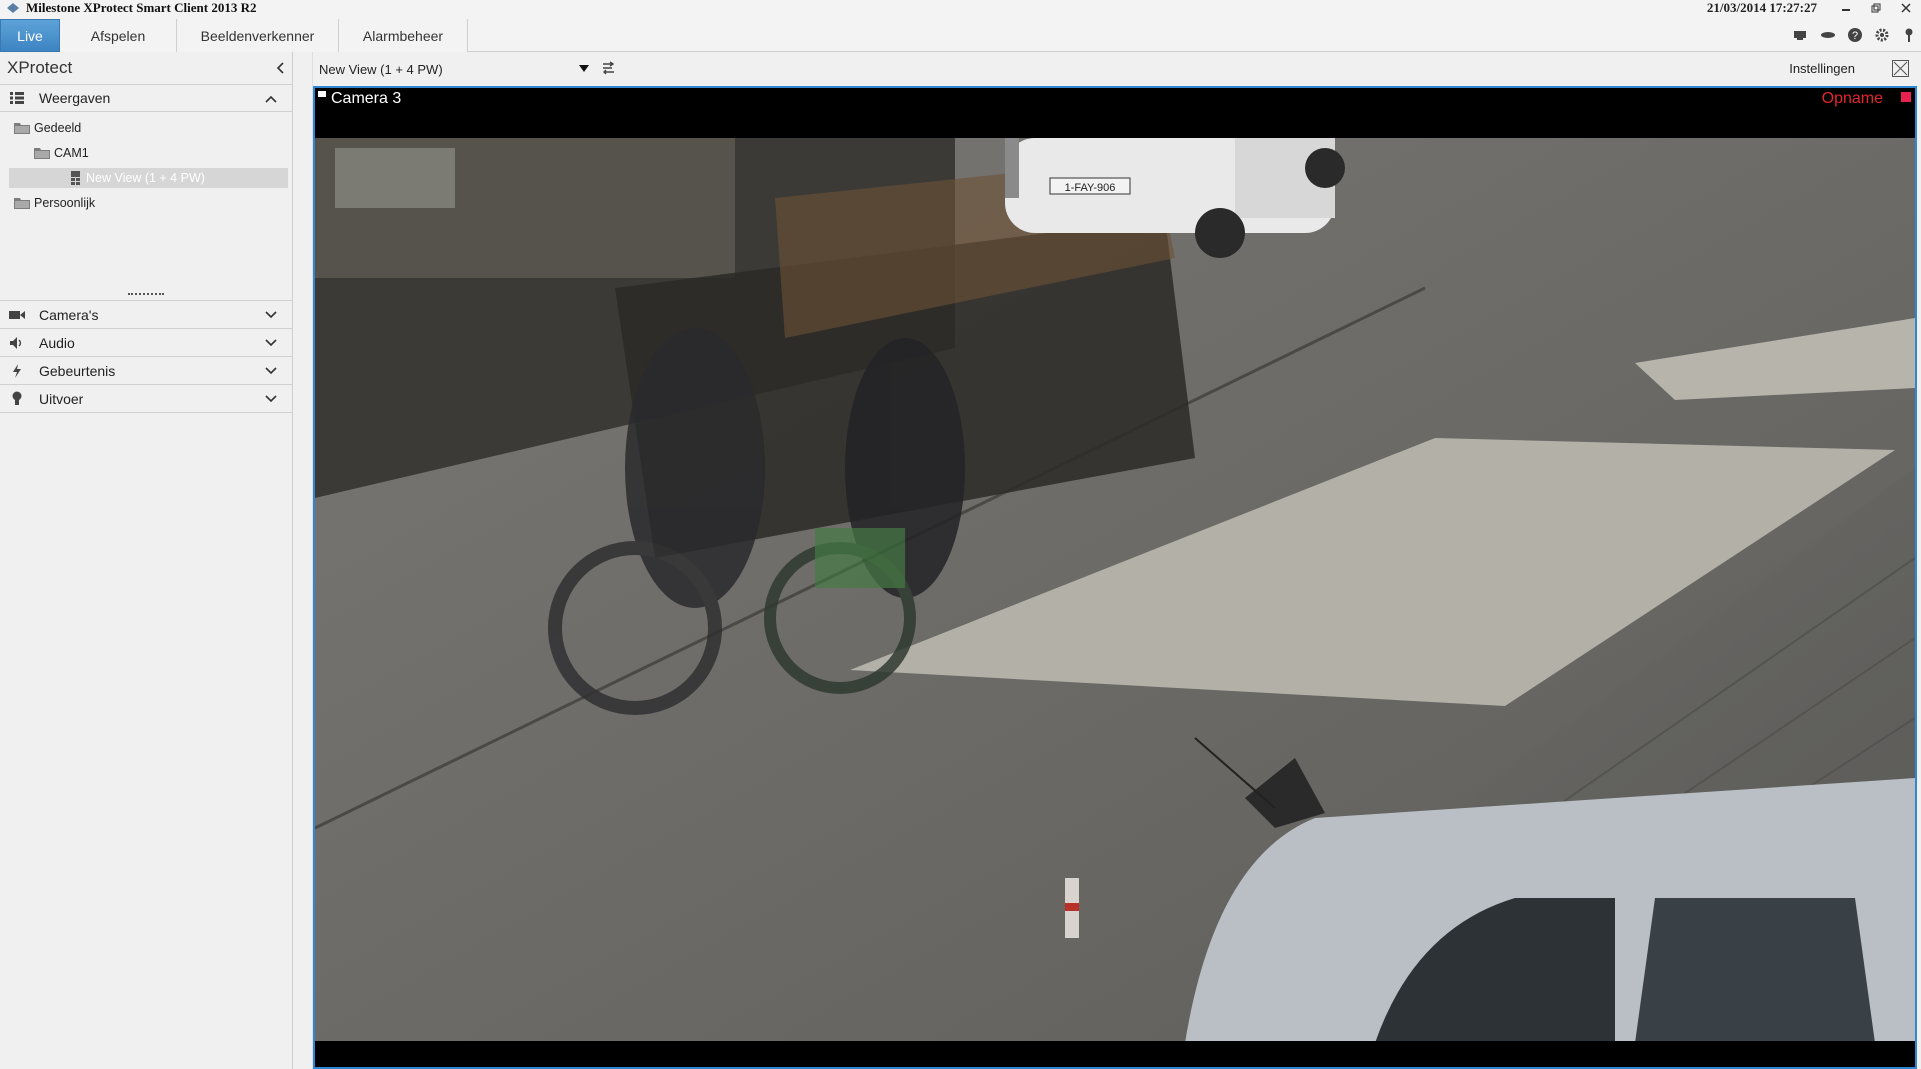 The image size is (1921, 1069). What do you see at coordinates (271, 99) in the screenshot?
I see `chevron-up-icon` at bounding box center [271, 99].